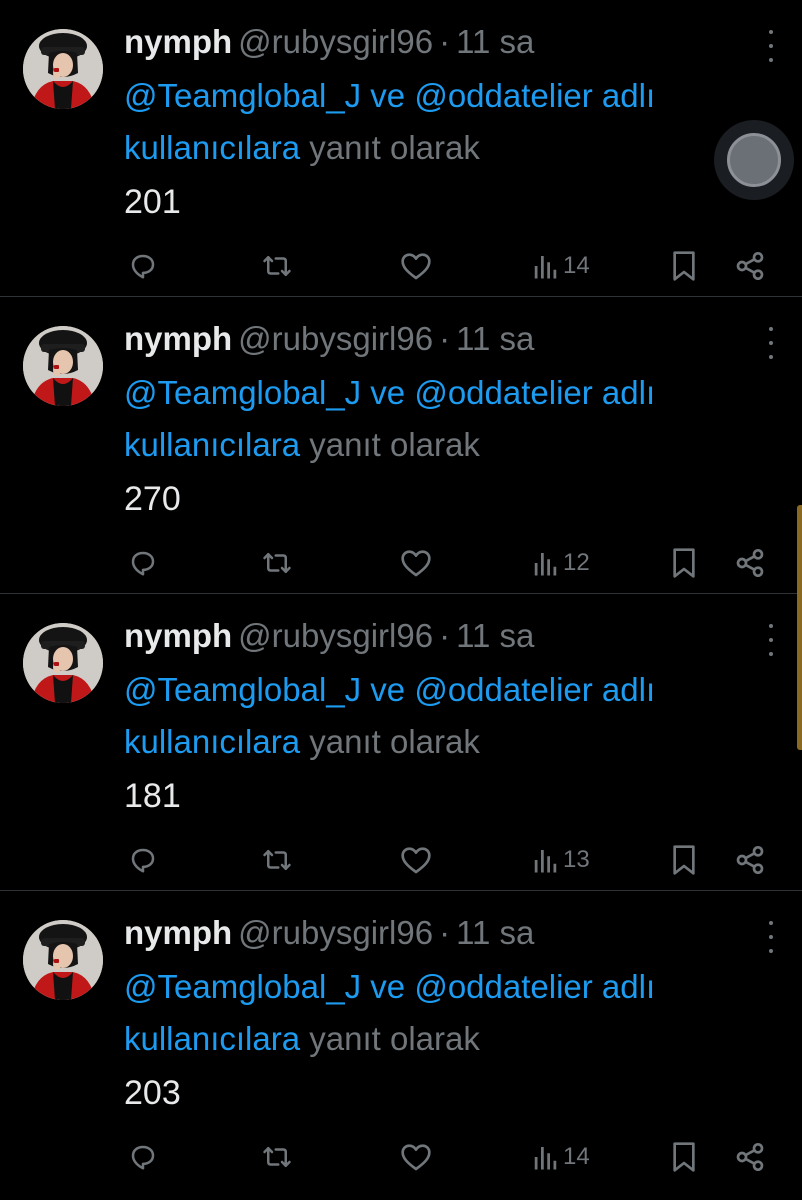 The height and width of the screenshot is (1200, 802). I want to click on views-button: 13, so click(561, 860).